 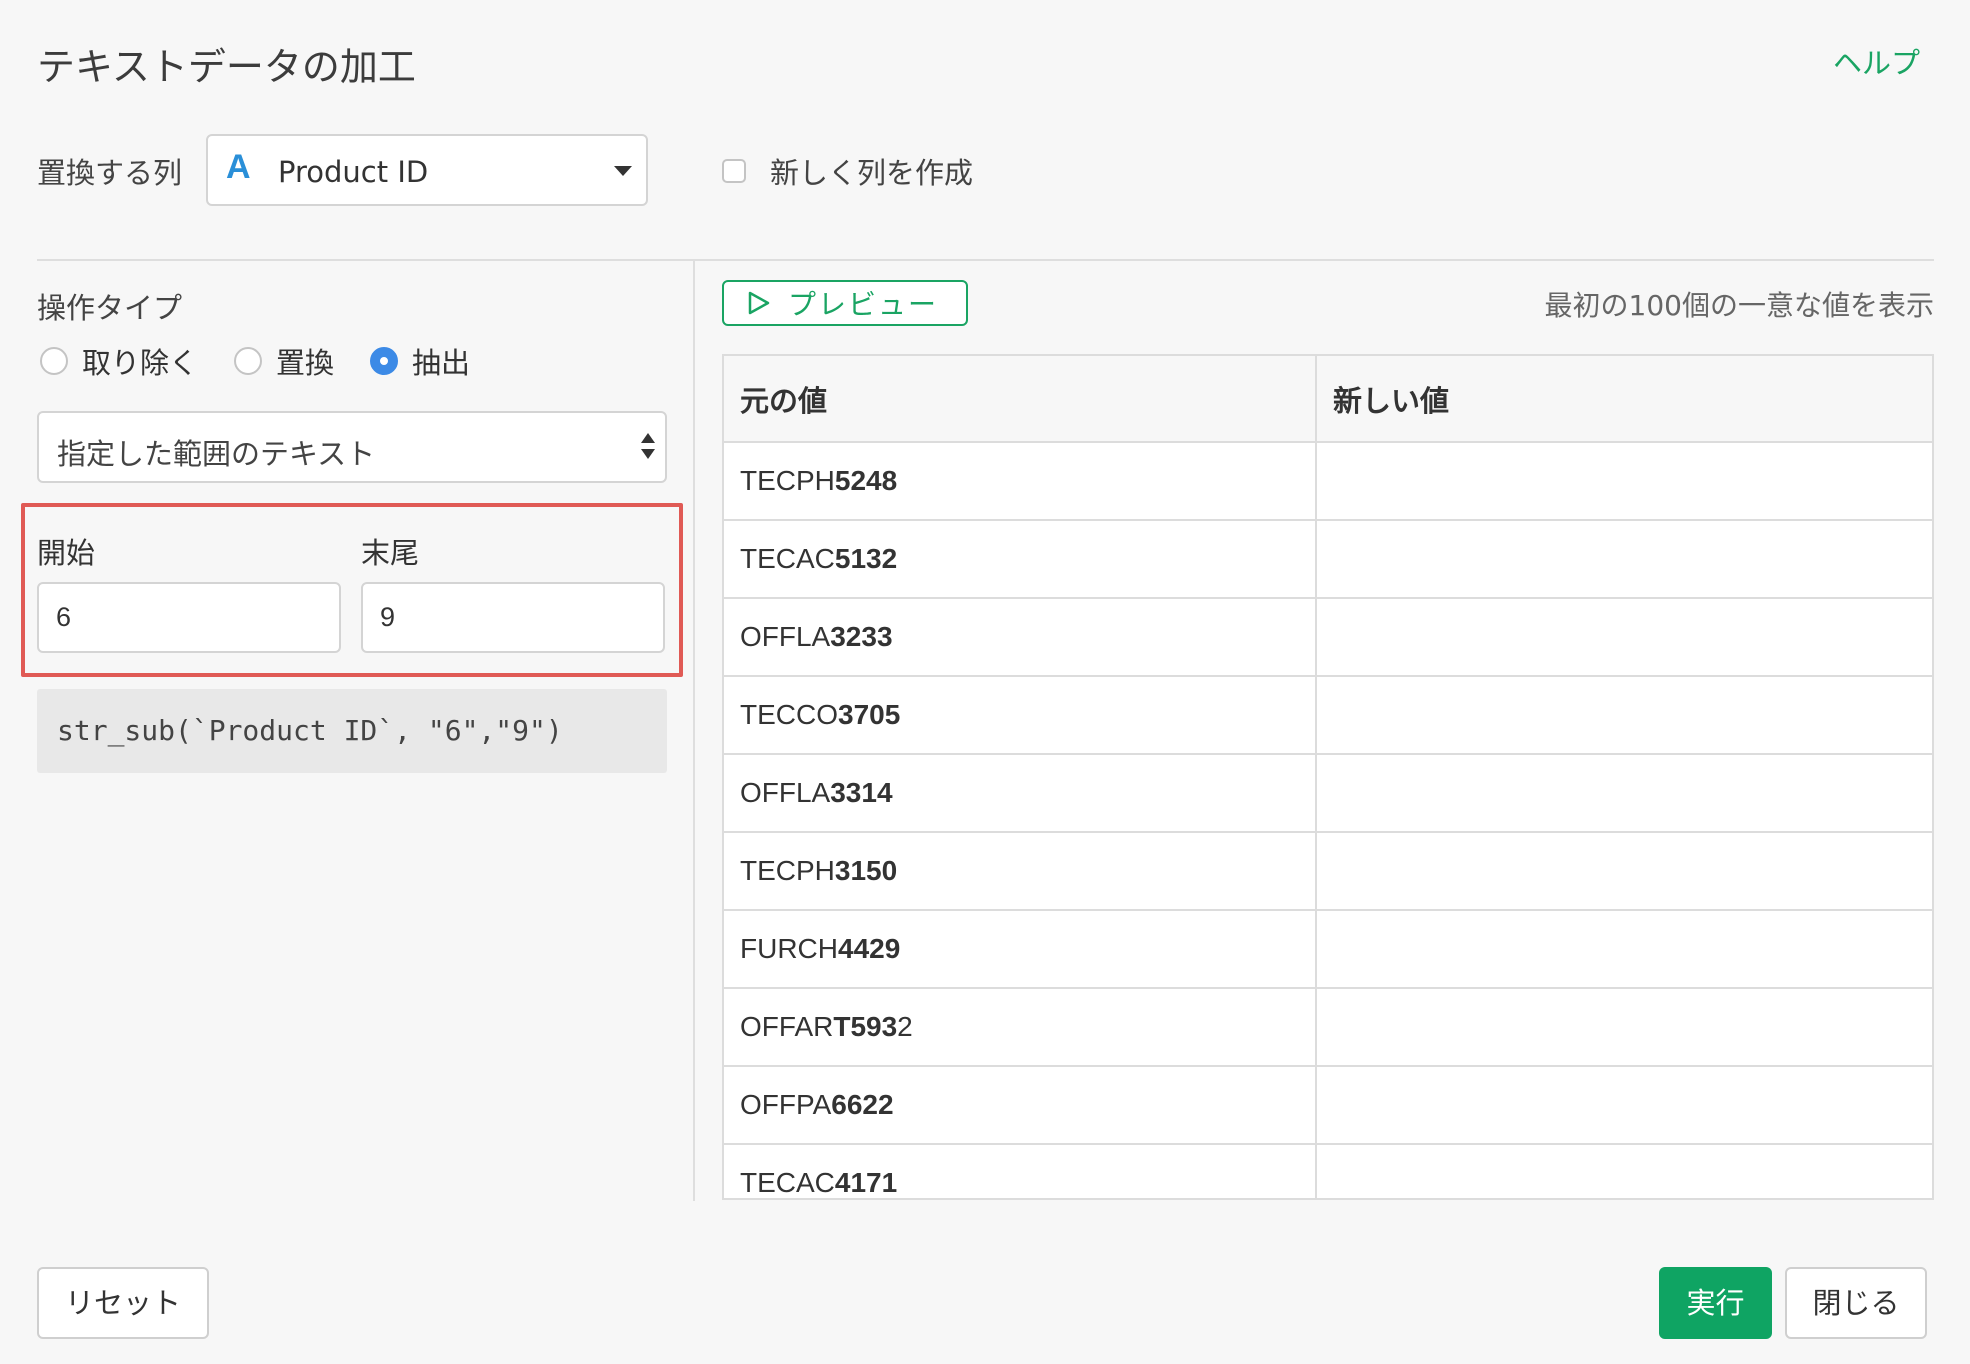 What do you see at coordinates (1020, 715) in the screenshot?
I see `original-value-cell: TECCO3705` at bounding box center [1020, 715].